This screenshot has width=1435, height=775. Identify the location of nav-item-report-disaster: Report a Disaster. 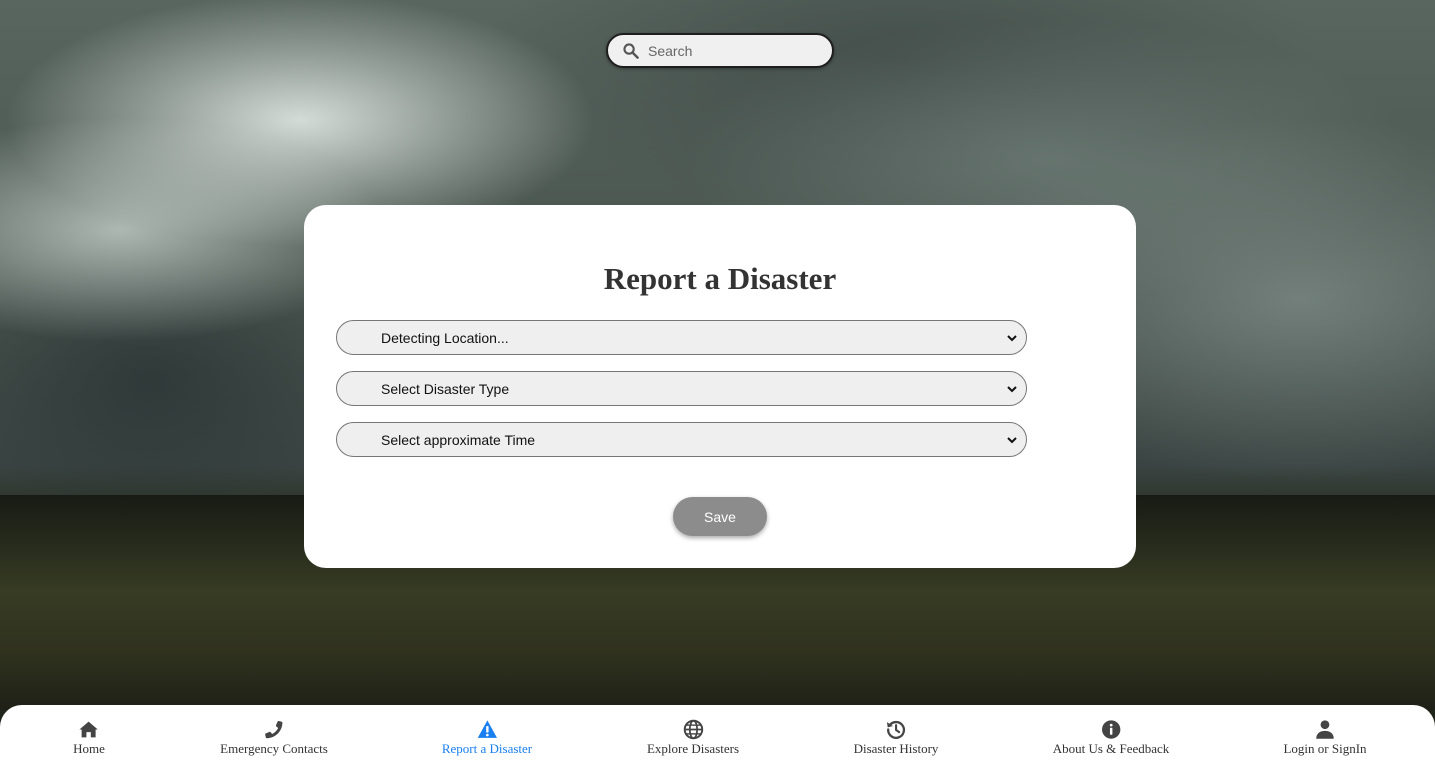
(487, 738).